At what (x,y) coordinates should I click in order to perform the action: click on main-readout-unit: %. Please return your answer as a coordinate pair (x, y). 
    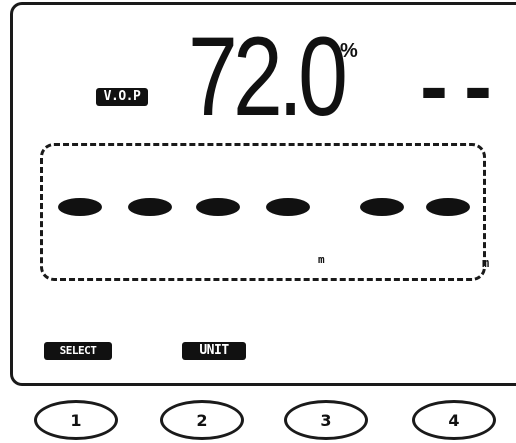
    Looking at the image, I should click on (349, 51).